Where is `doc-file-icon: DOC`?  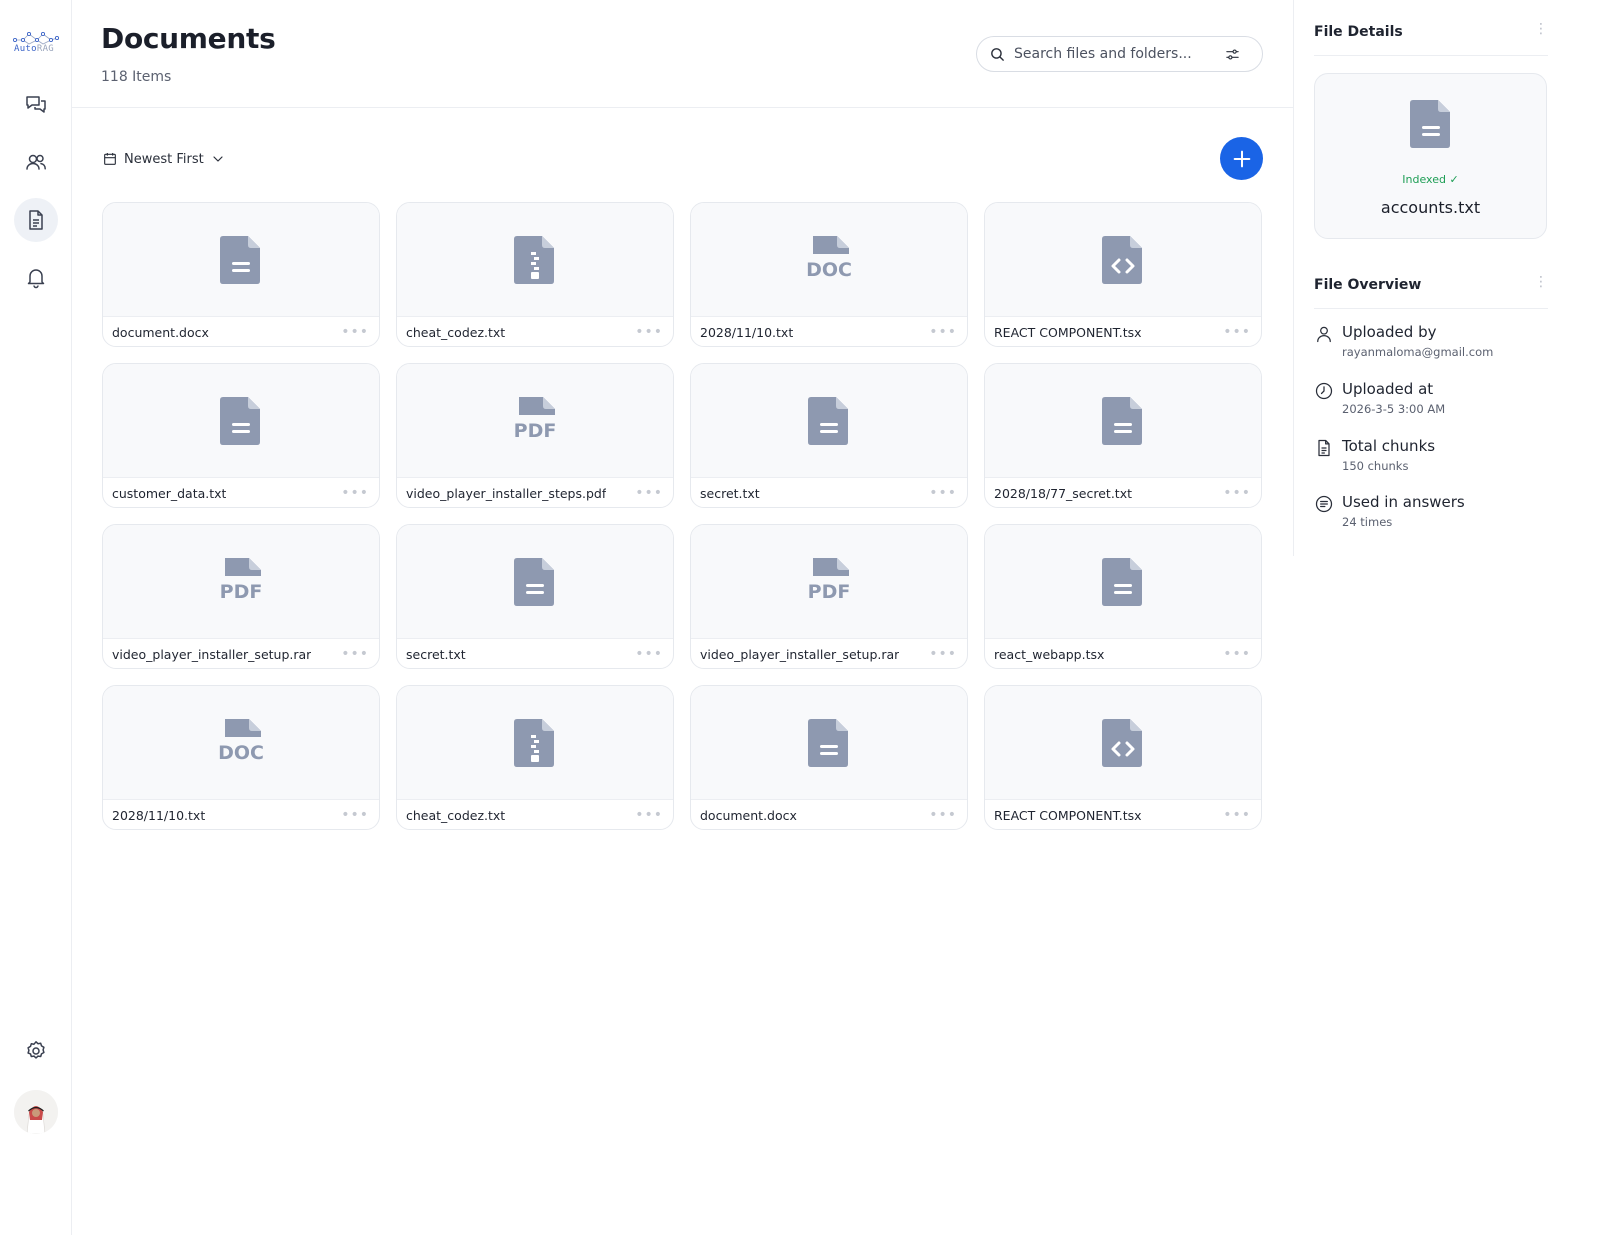
doc-file-icon: DOC is located at coordinates (829, 258).